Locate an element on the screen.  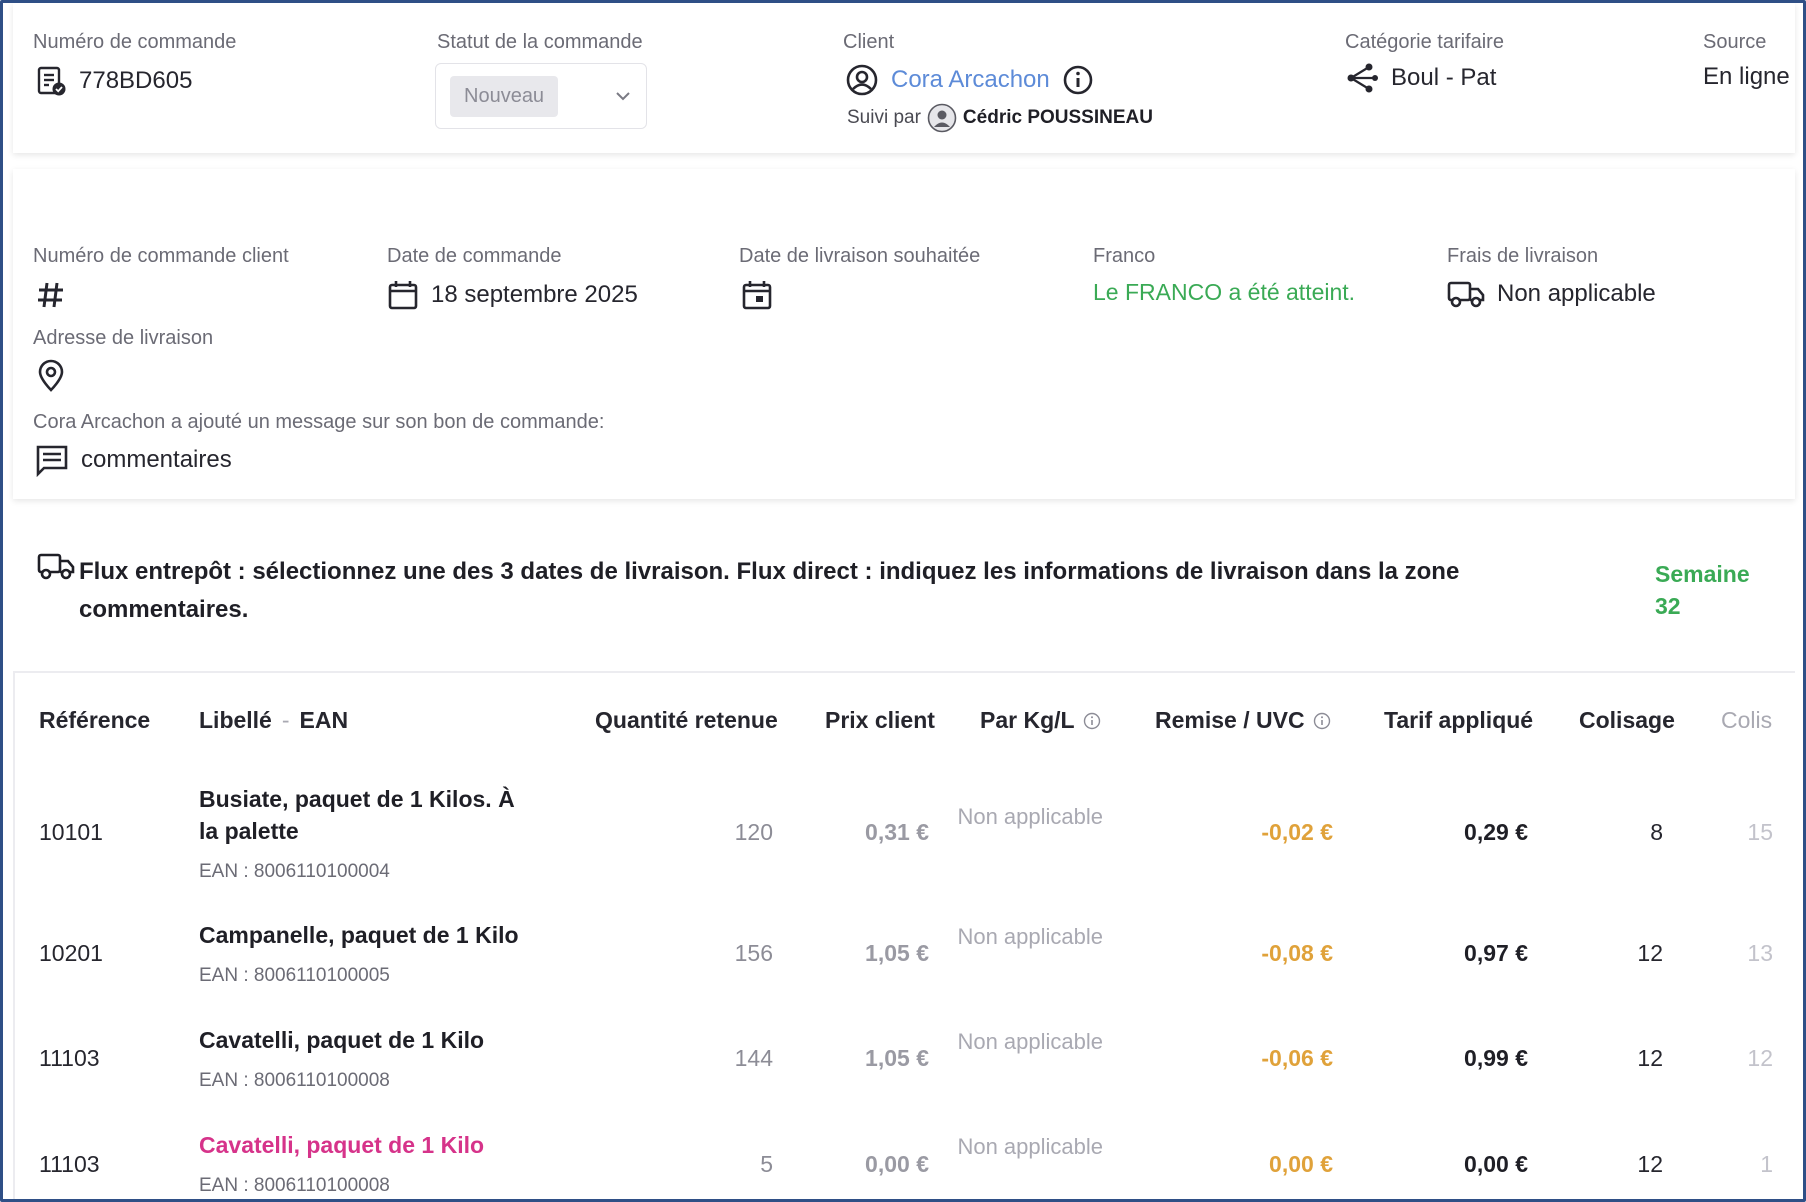
row-quantity: 144 is located at coordinates (753, 1058).